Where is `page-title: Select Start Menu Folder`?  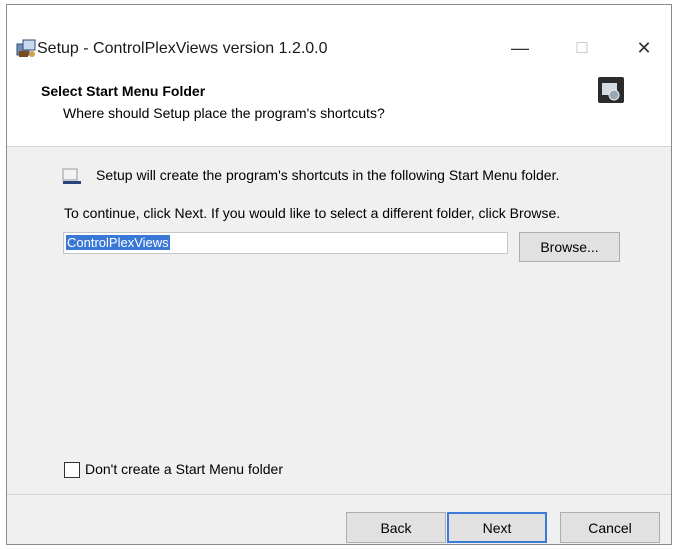 page-title: Select Start Menu Folder is located at coordinates (123, 91).